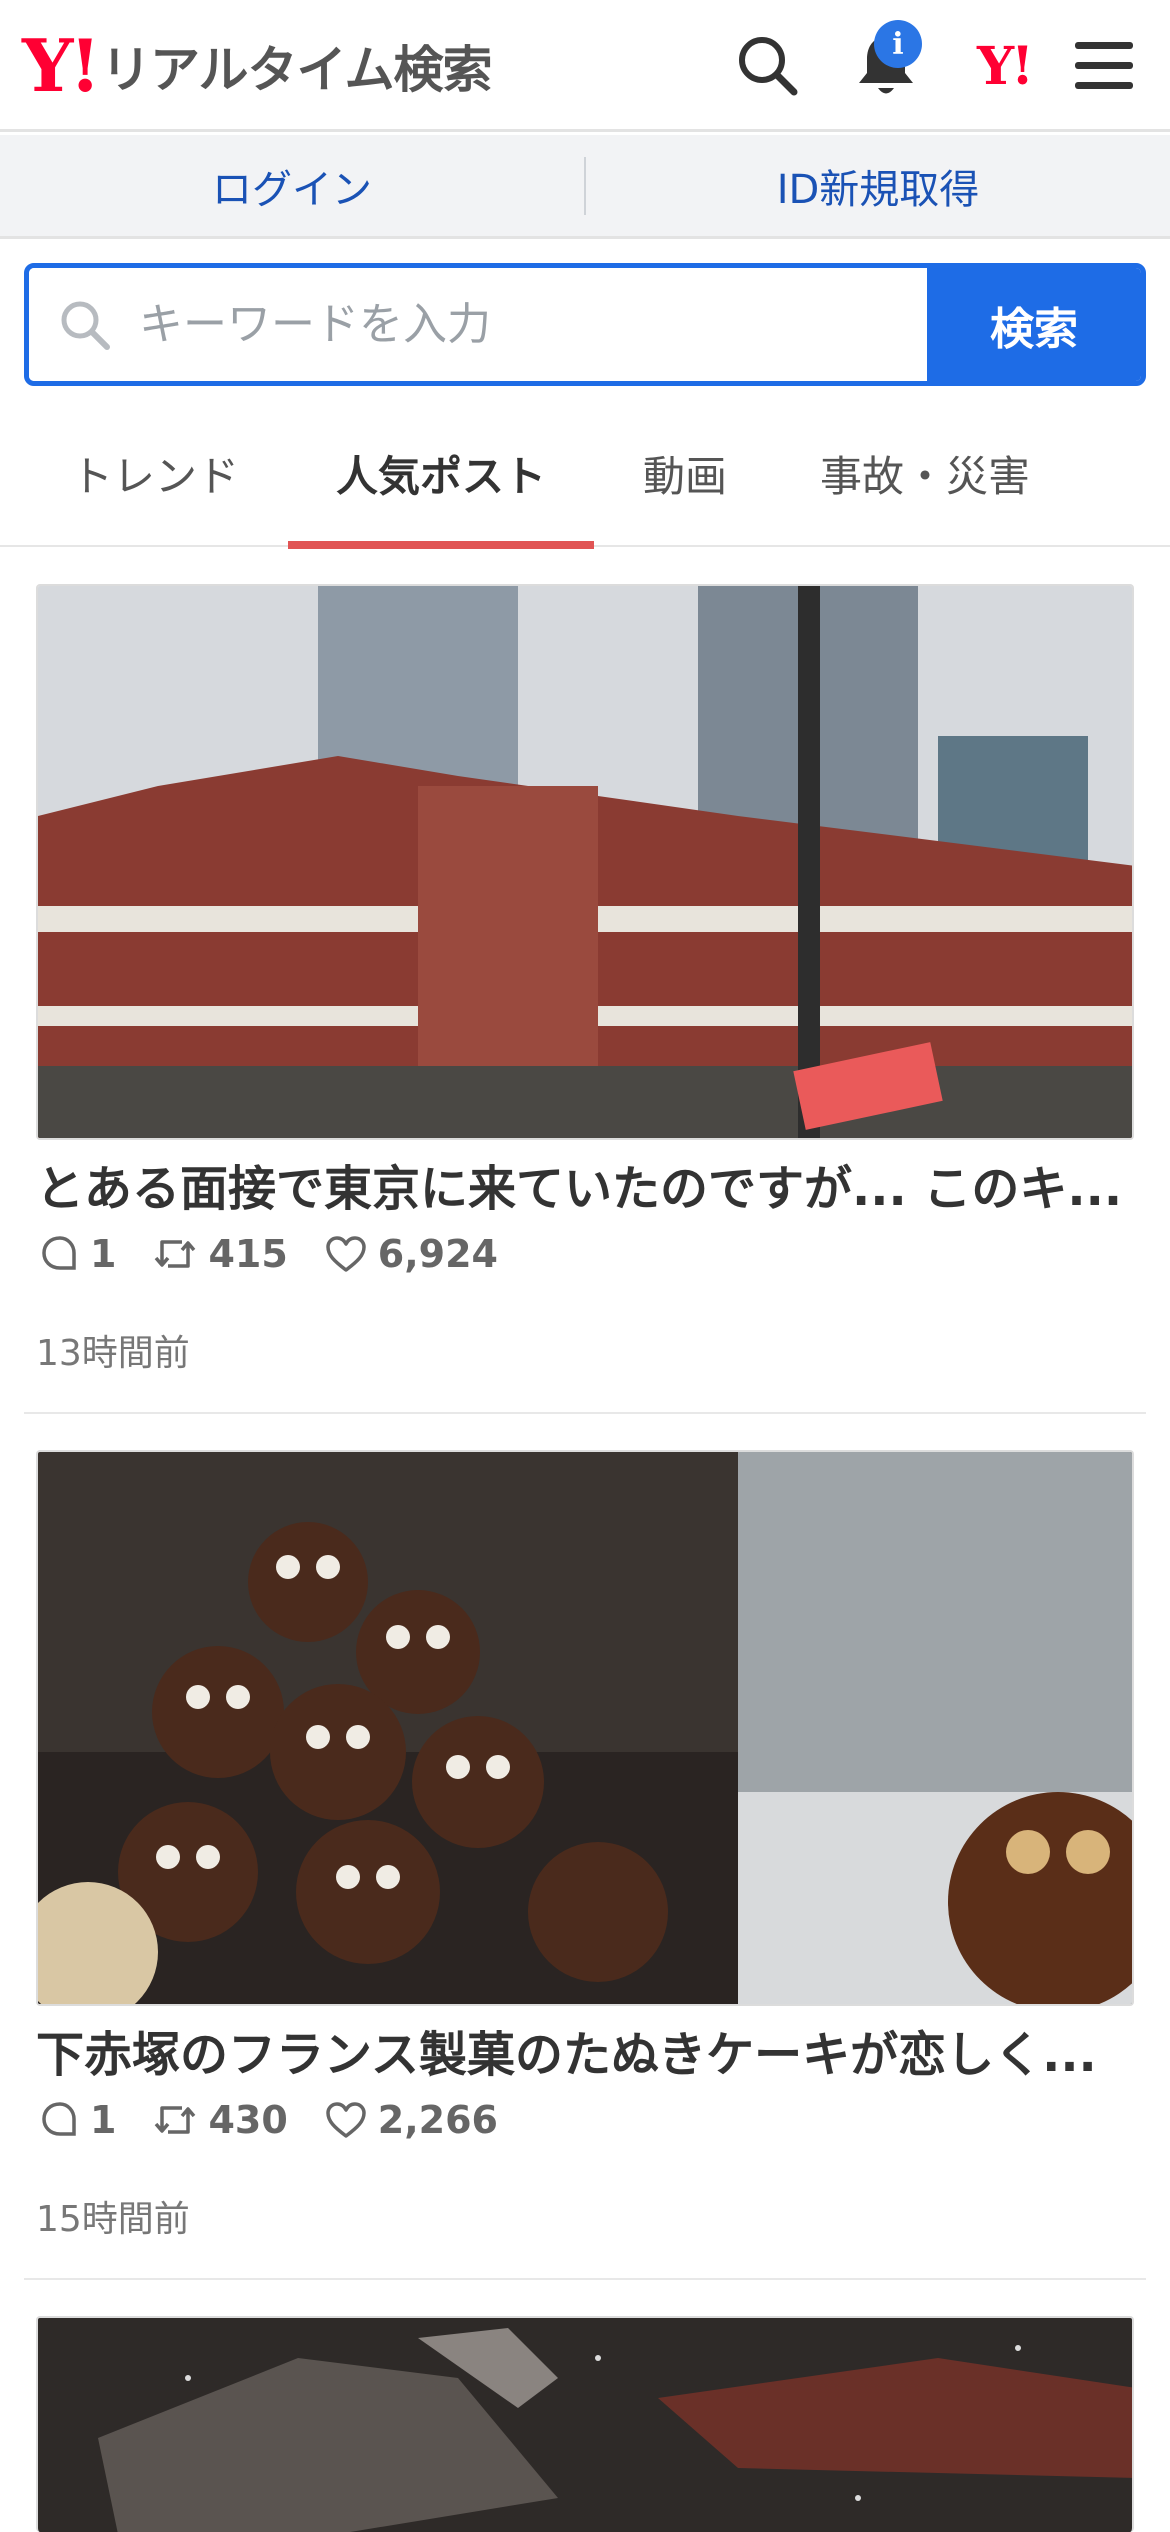  Describe the element at coordinates (768, 66) in the screenshot. I see `search-icon` at that location.